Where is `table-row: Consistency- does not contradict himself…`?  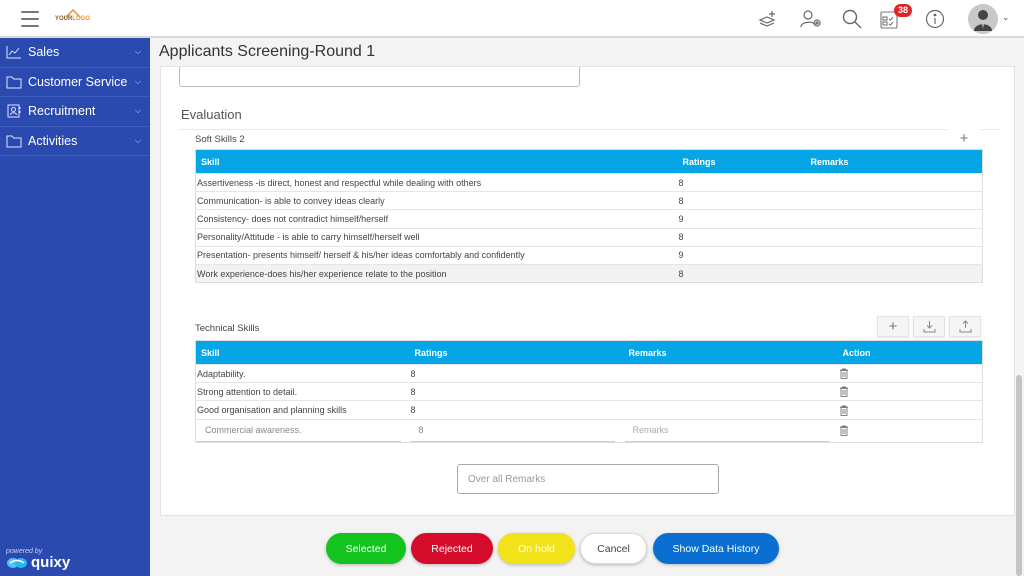
table-row: Consistency- does not contradict himself… is located at coordinates (589, 219).